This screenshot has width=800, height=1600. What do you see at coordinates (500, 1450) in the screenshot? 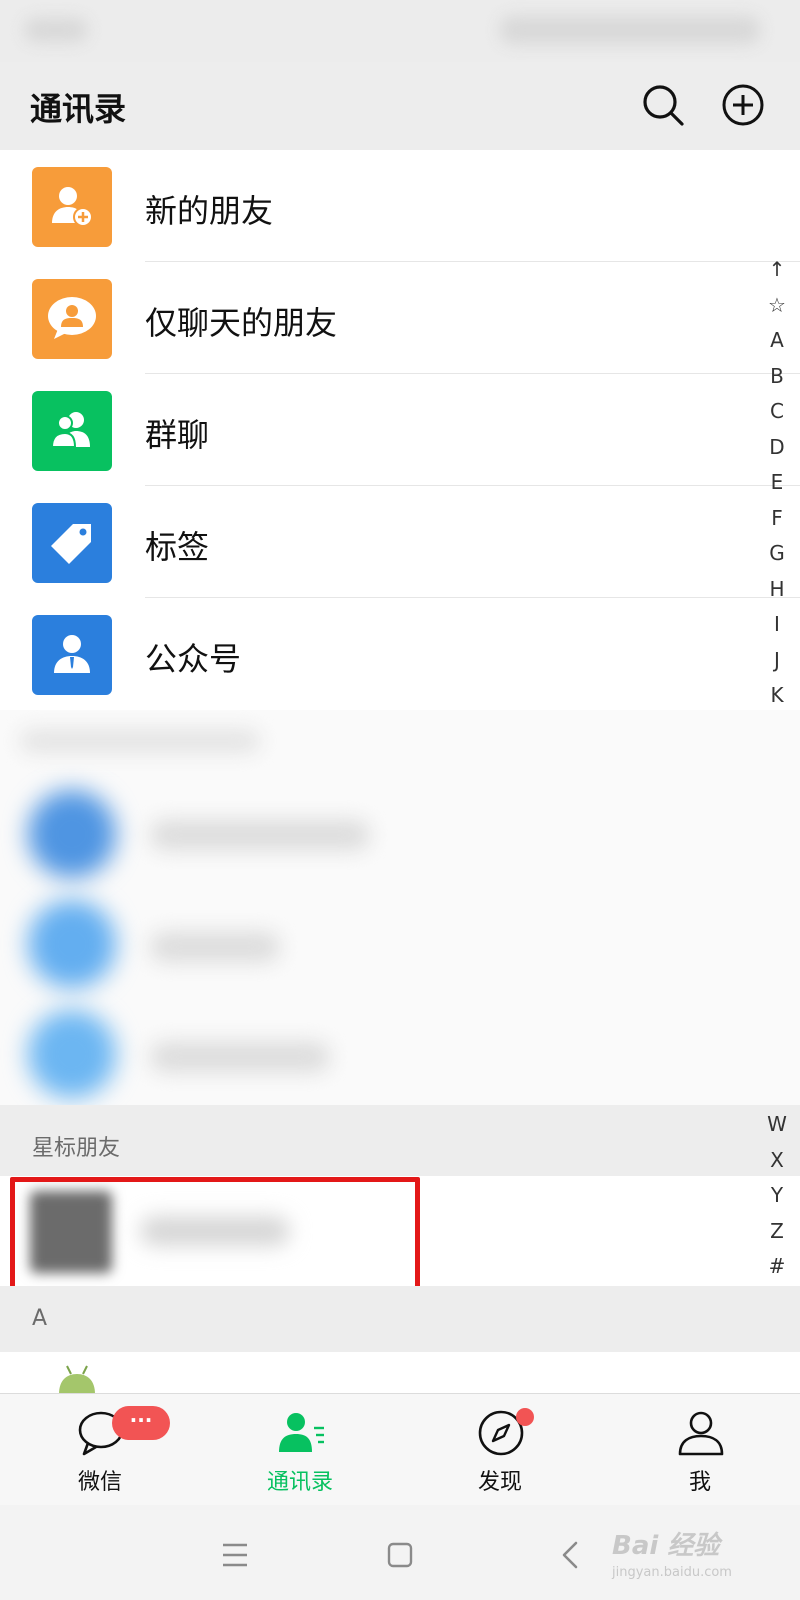
I see `tab-discover: 发现` at bounding box center [500, 1450].